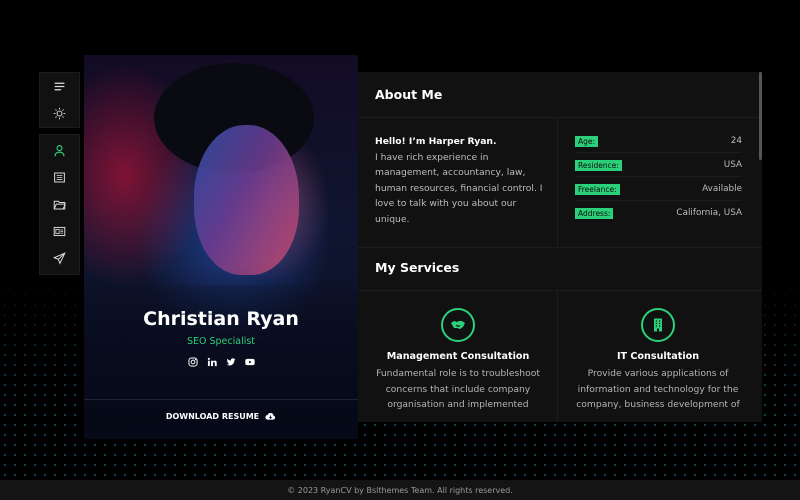 The image size is (800, 500). I want to click on nav-about-button, so click(59, 150).